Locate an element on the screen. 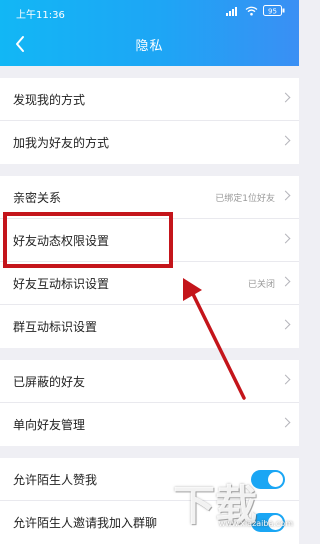 This screenshot has width=320, height=544. stranger-invite-toggle is located at coordinates (268, 522).